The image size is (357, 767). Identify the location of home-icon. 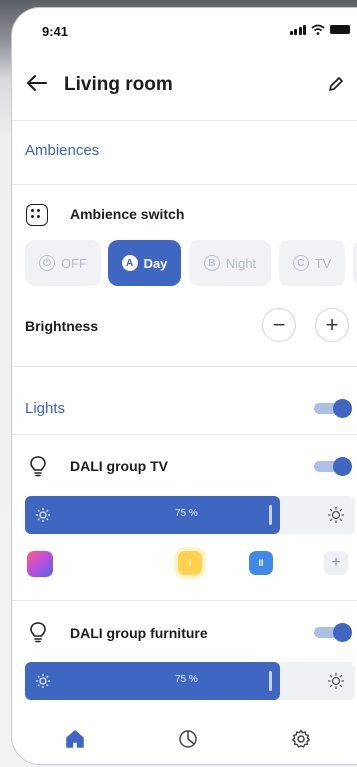
(75, 739).